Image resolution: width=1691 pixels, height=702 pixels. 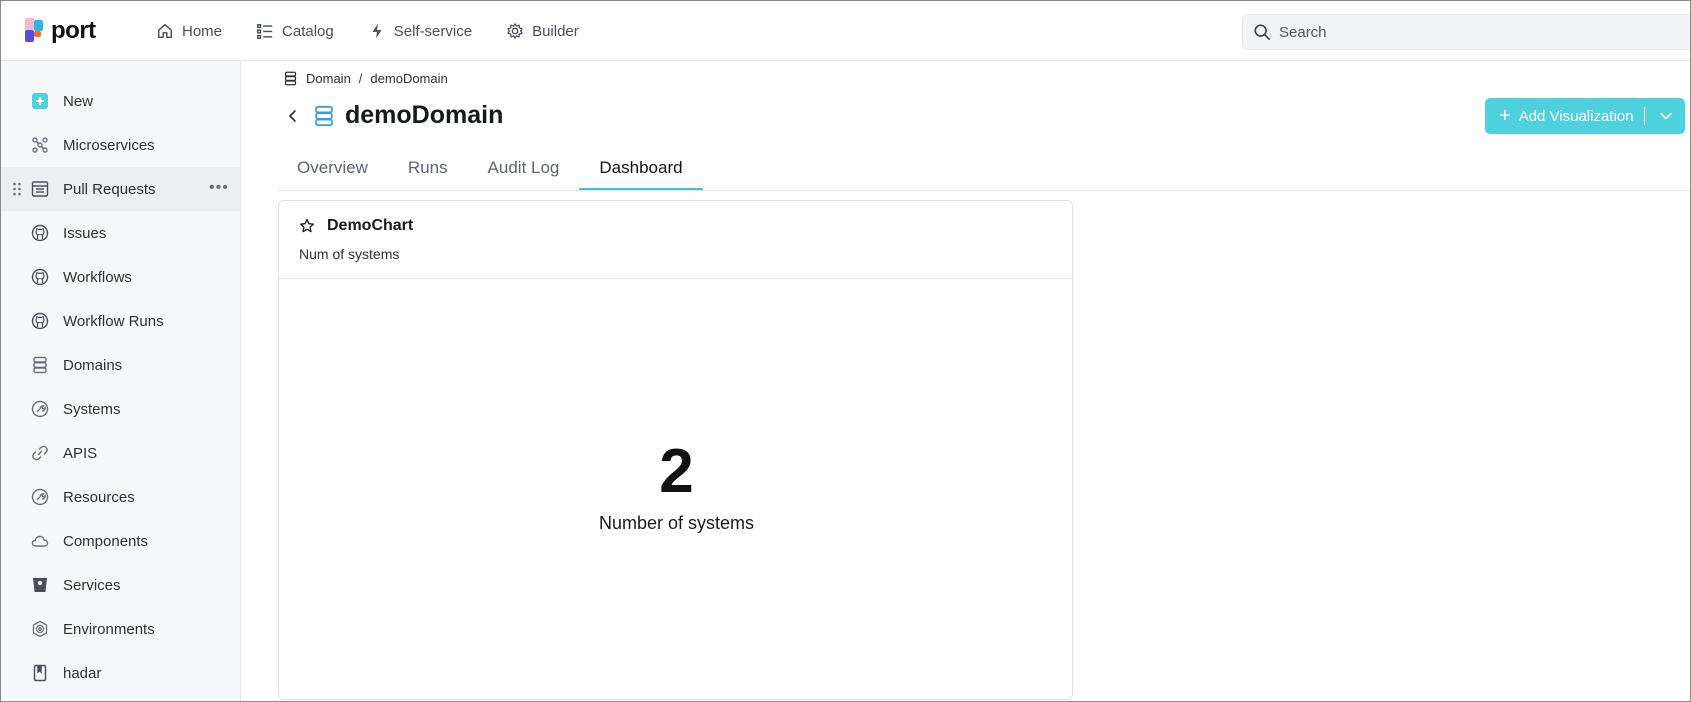 I want to click on widget-title: DemoChart, so click(x=370, y=225).